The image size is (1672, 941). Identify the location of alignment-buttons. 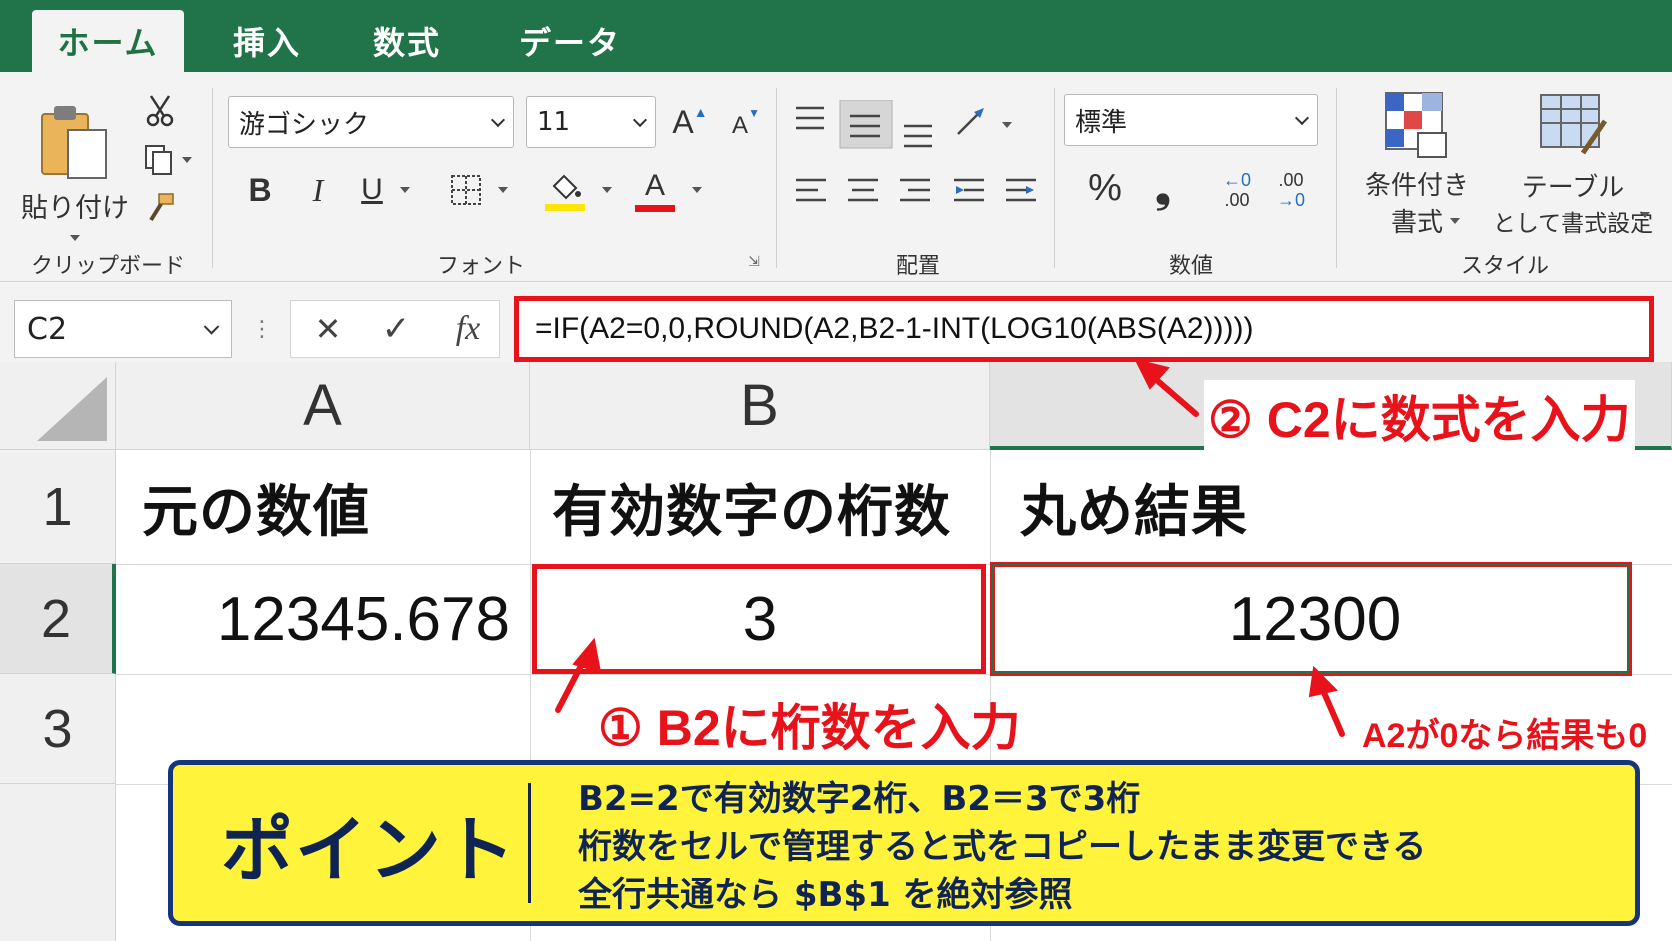
(920, 160).